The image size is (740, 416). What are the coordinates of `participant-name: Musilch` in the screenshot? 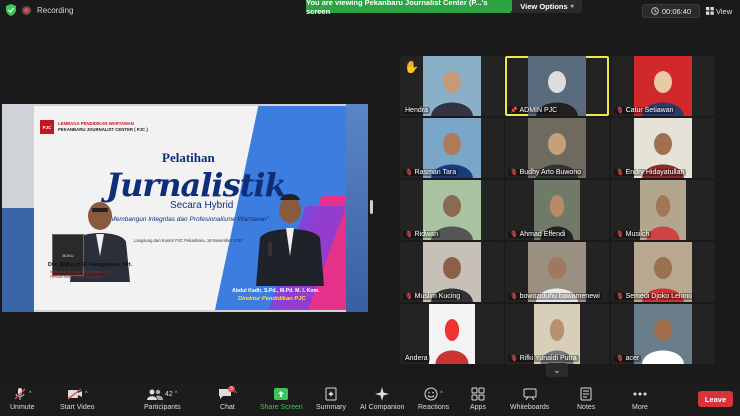 It's located at (637, 234).